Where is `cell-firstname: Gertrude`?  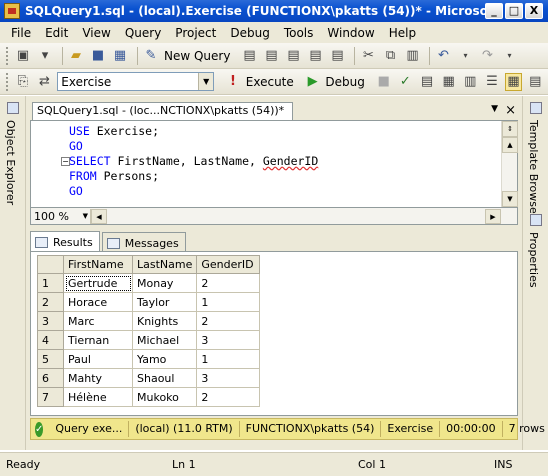 cell-firstname: Gertrude is located at coordinates (98, 283).